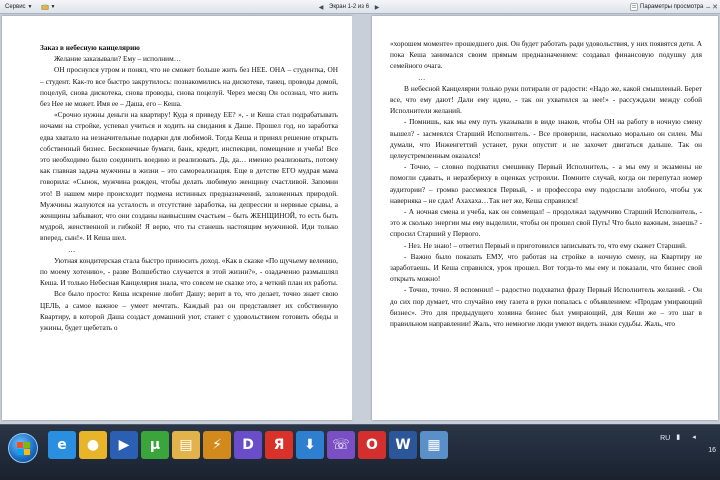 This screenshot has width=720, height=480. I want to click on taskbar-app-image-viewer: ▦, so click(434, 445).